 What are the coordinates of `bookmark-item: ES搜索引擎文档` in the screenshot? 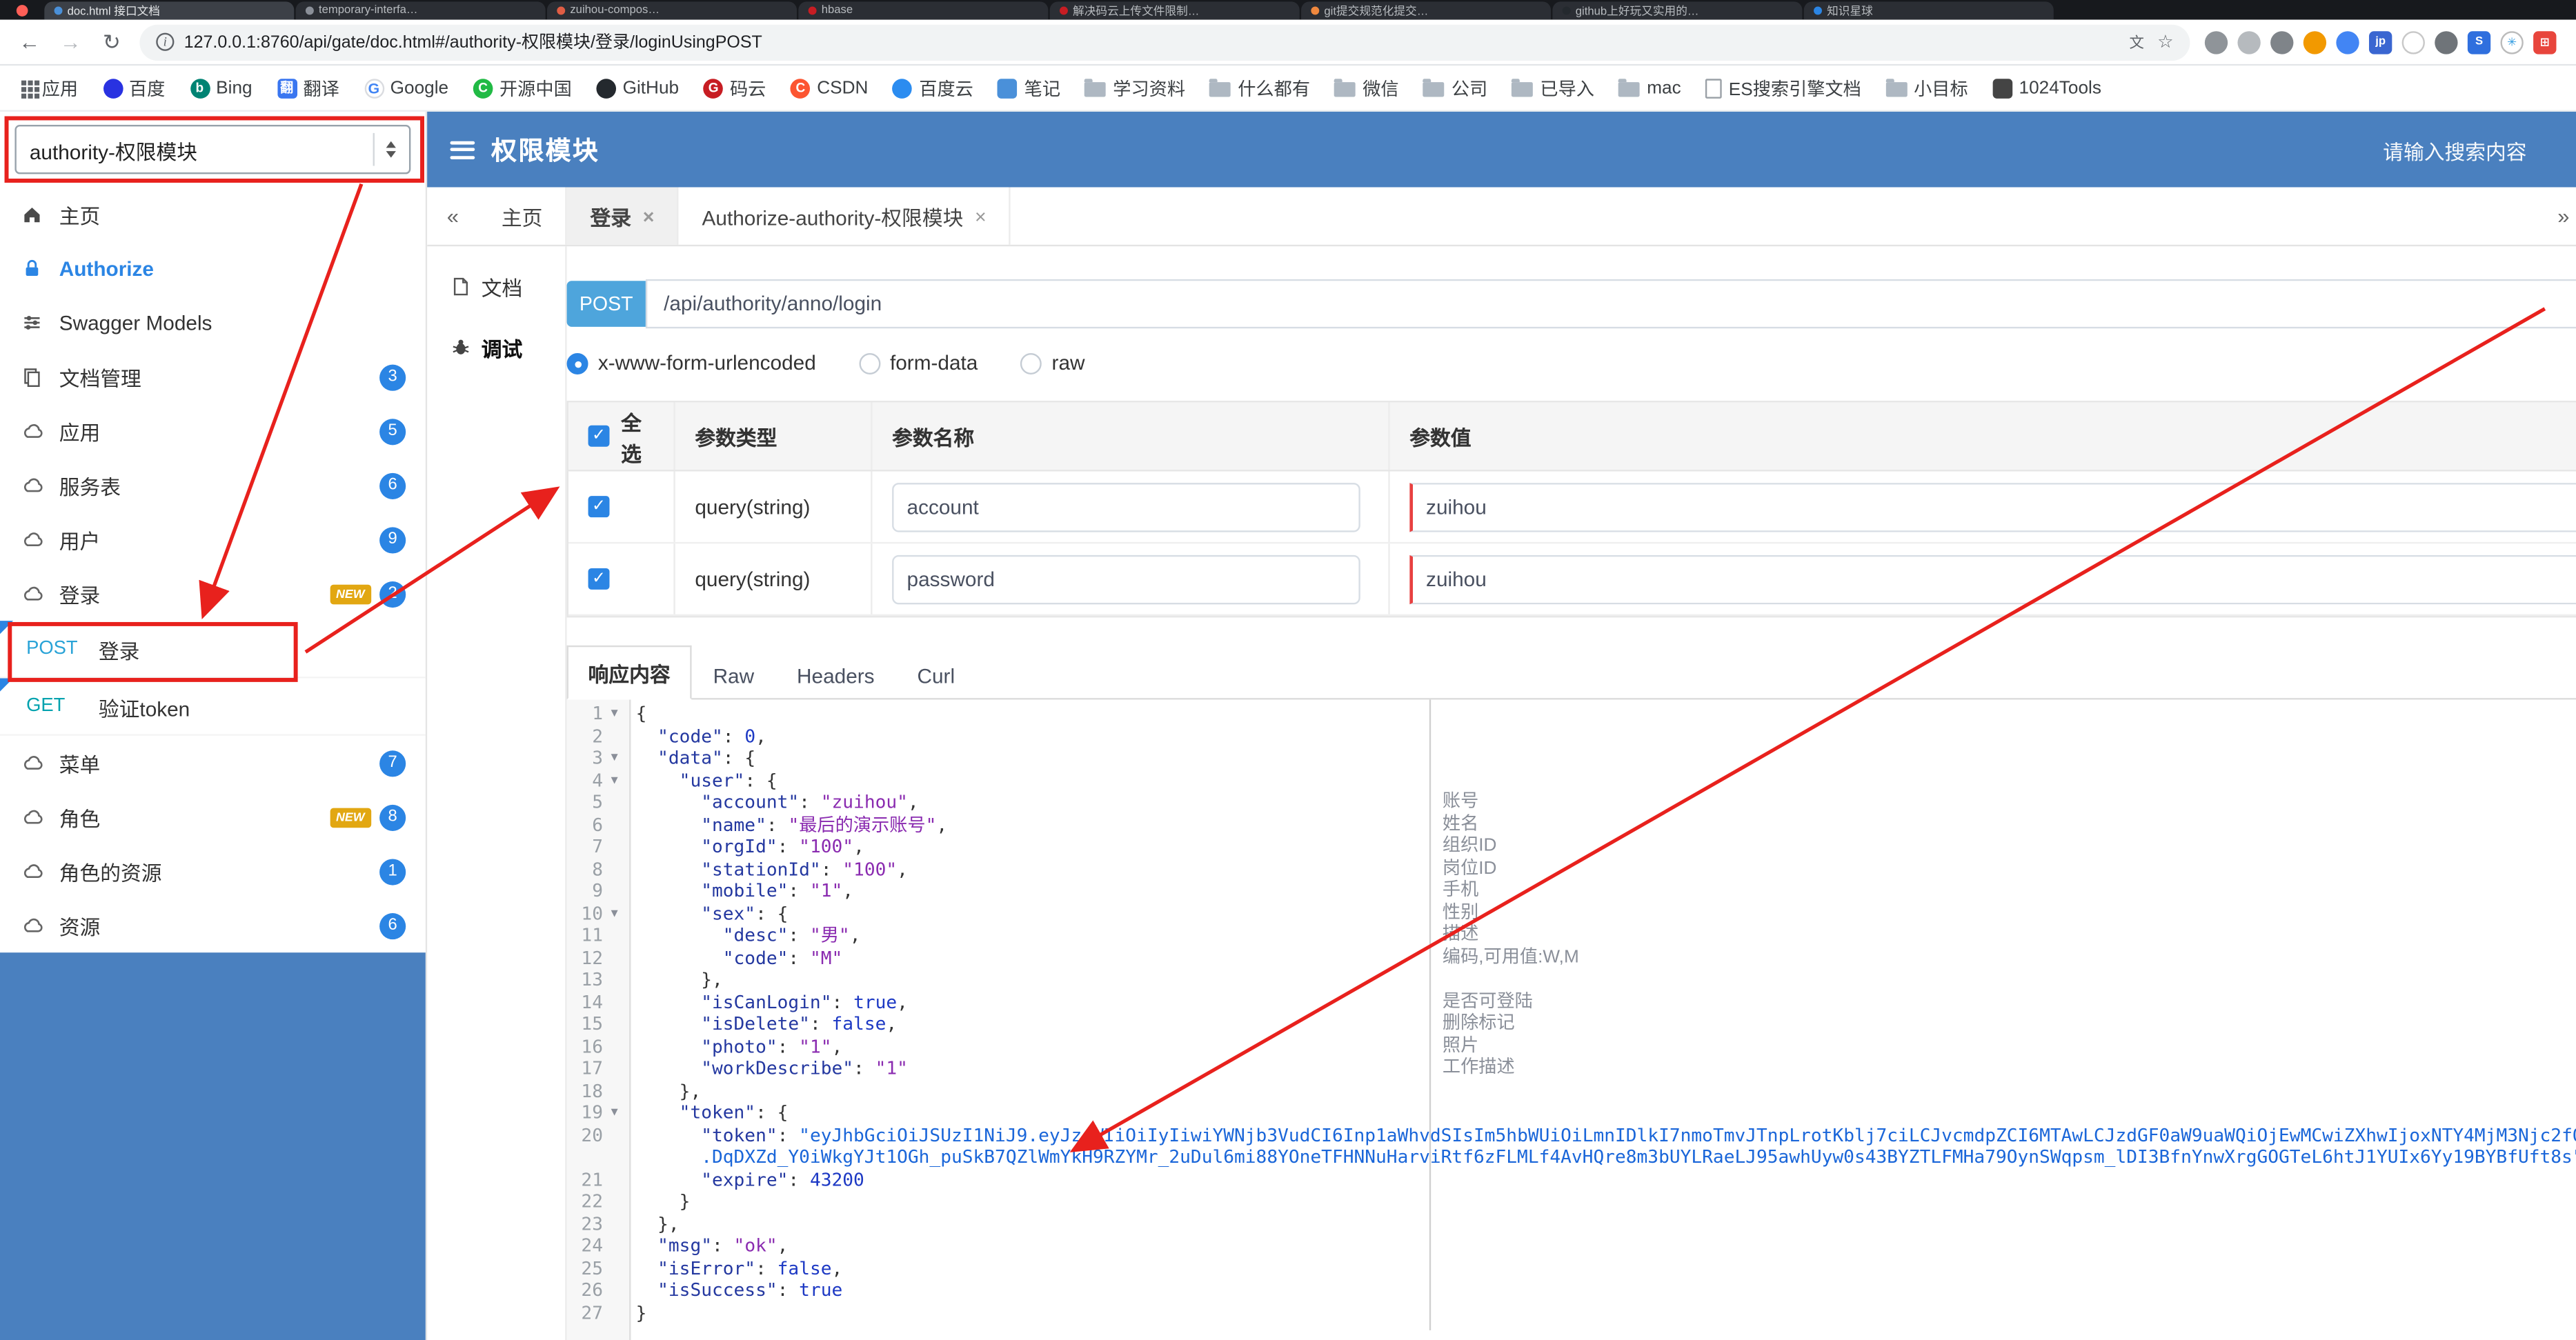 It's located at (1783, 87).